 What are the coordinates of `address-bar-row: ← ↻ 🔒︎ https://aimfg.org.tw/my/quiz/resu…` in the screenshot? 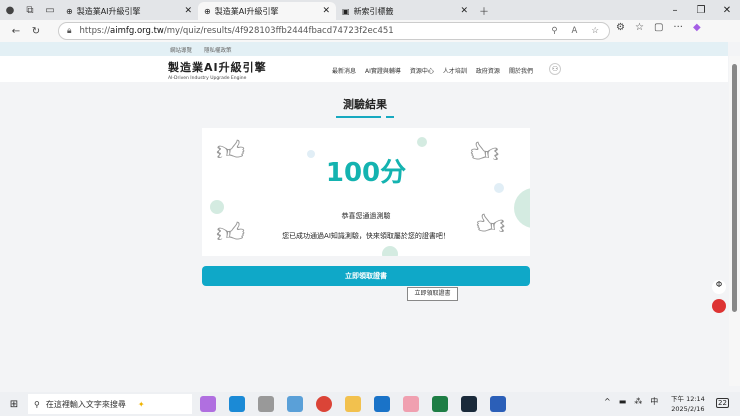 It's located at (370, 31).